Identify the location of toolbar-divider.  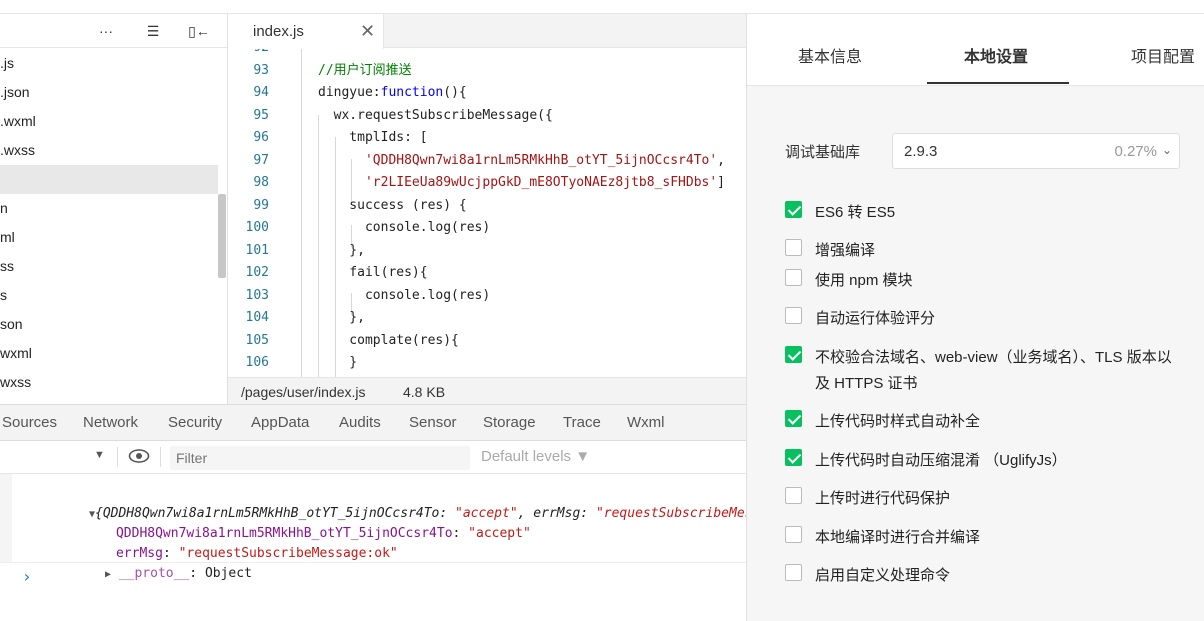
(160, 457).